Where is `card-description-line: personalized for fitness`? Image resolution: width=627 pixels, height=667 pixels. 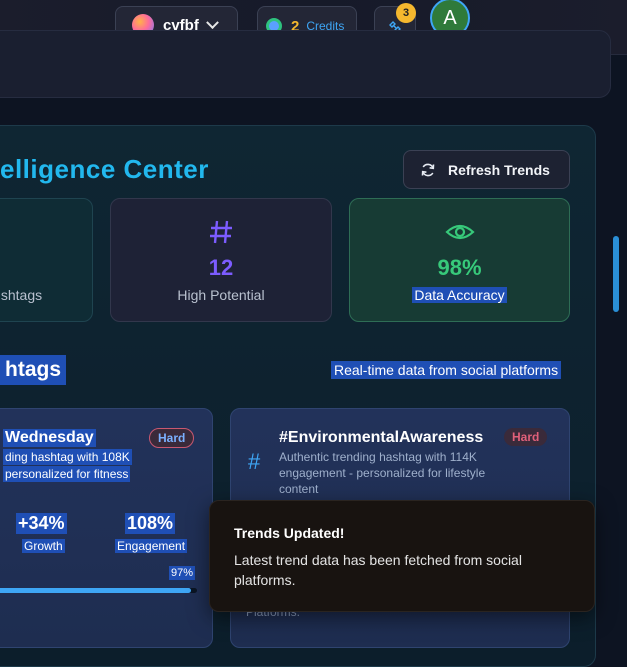 card-description-line: personalized for fitness is located at coordinates (67, 474).